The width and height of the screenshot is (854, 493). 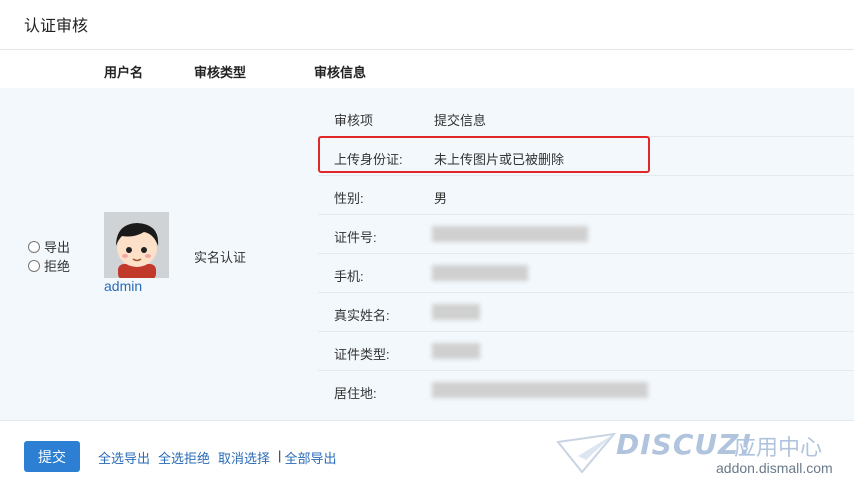 I want to click on info-row-gender: 性别: 男, so click(x=586, y=195).